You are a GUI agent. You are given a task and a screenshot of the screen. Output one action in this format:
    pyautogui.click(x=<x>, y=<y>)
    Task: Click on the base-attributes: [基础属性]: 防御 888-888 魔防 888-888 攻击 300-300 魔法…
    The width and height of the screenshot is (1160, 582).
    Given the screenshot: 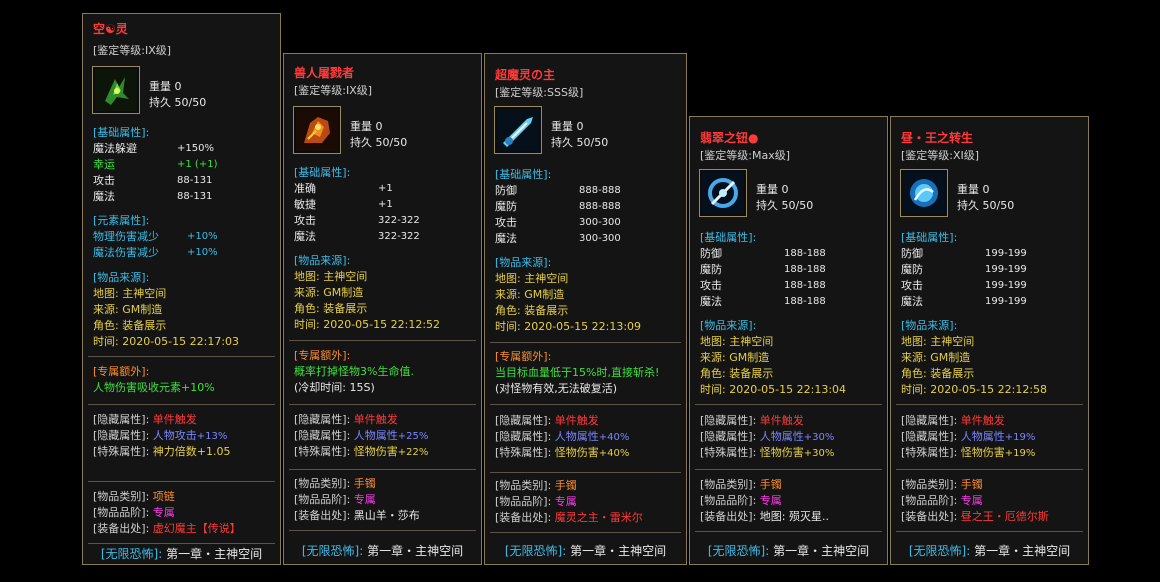 What is the action you would take?
    pyautogui.click(x=586, y=207)
    